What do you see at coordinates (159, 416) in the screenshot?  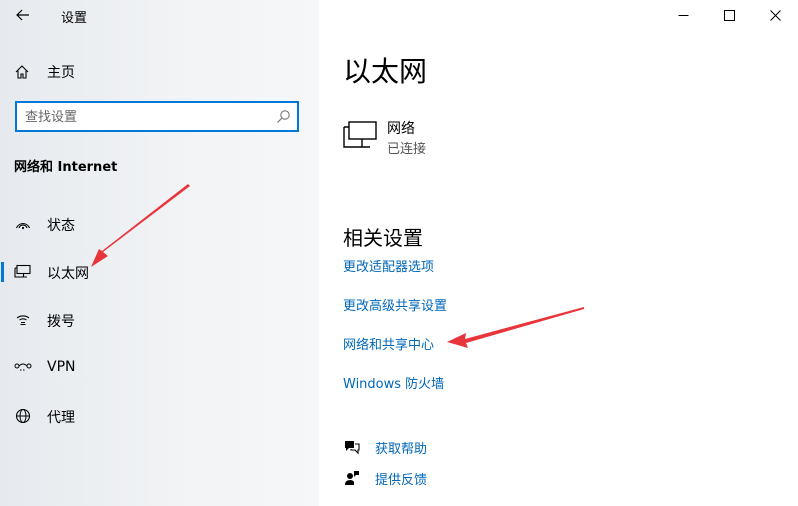 I see `sidebar-item-proxy: 代理` at bounding box center [159, 416].